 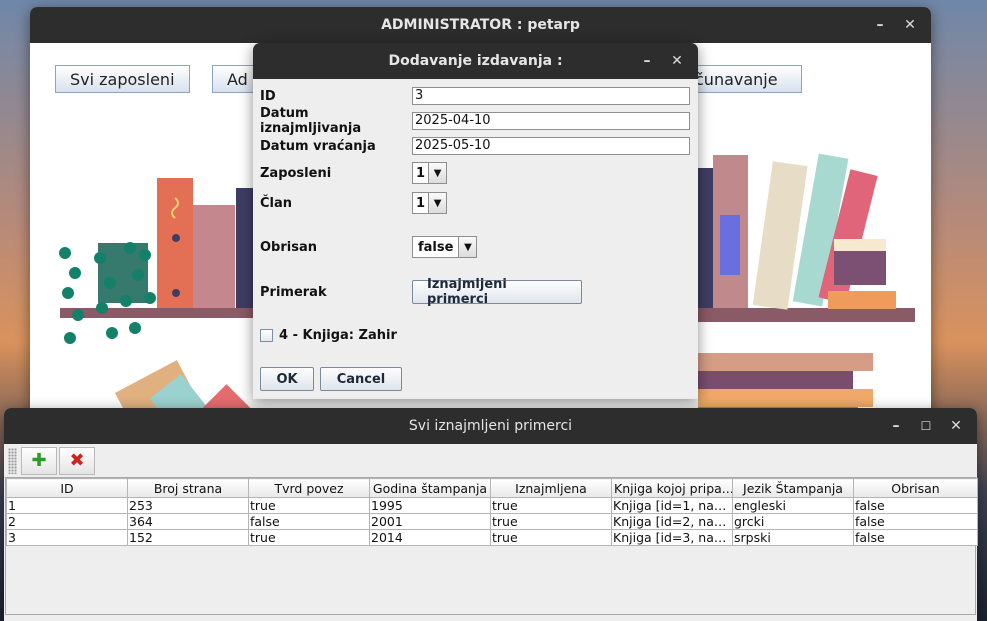 I want to click on table-cell: 2014, so click(x=430, y=537).